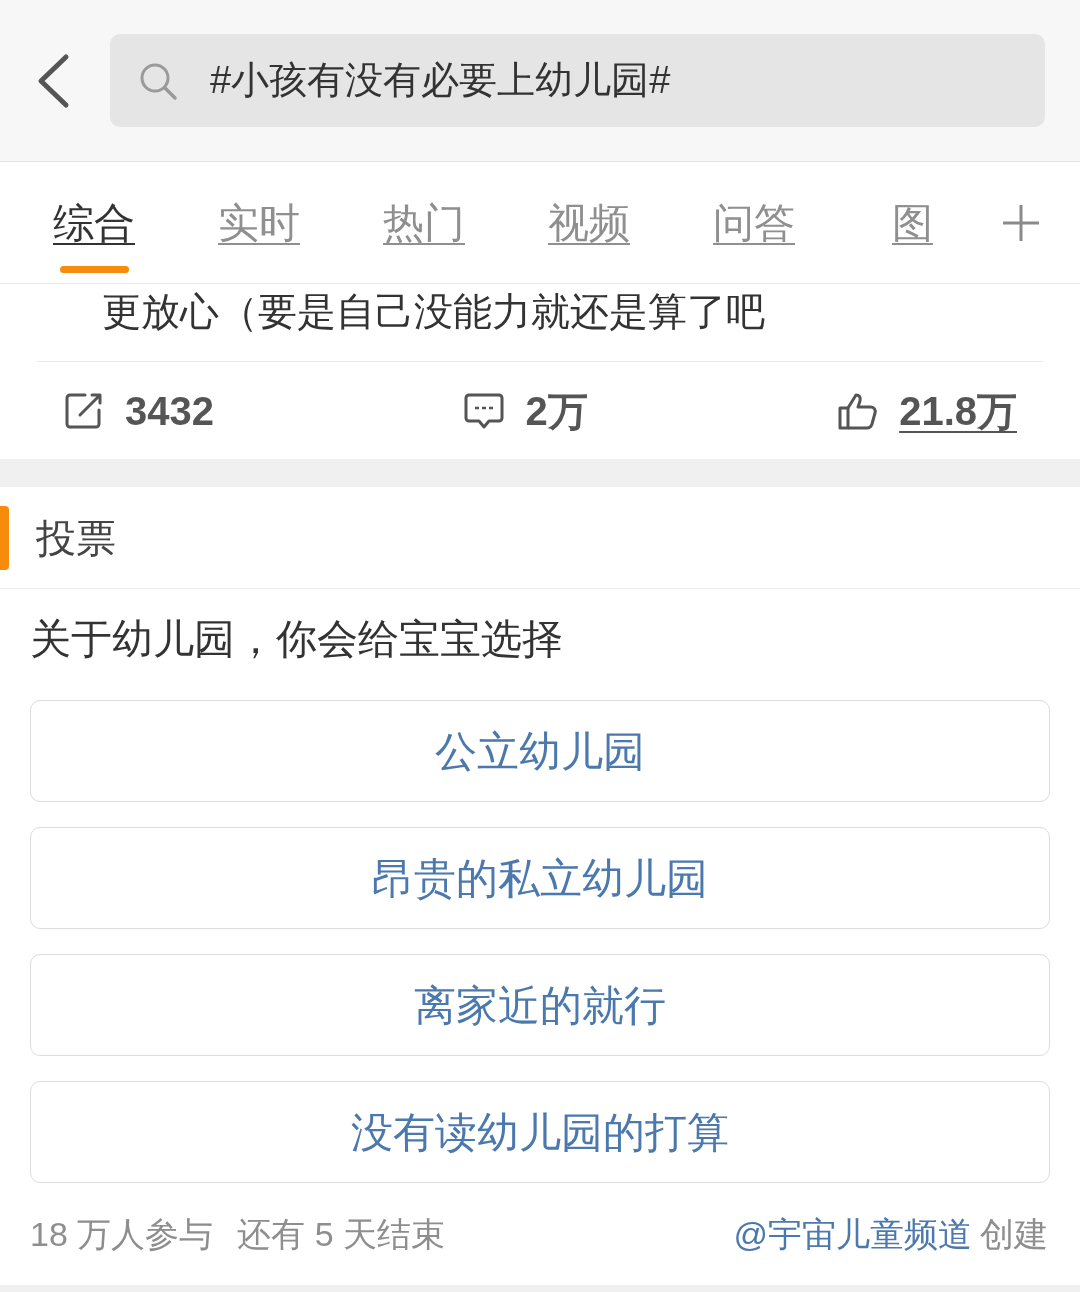 The width and height of the screenshot is (1080, 1292). I want to click on tab: 视频, so click(589, 223).